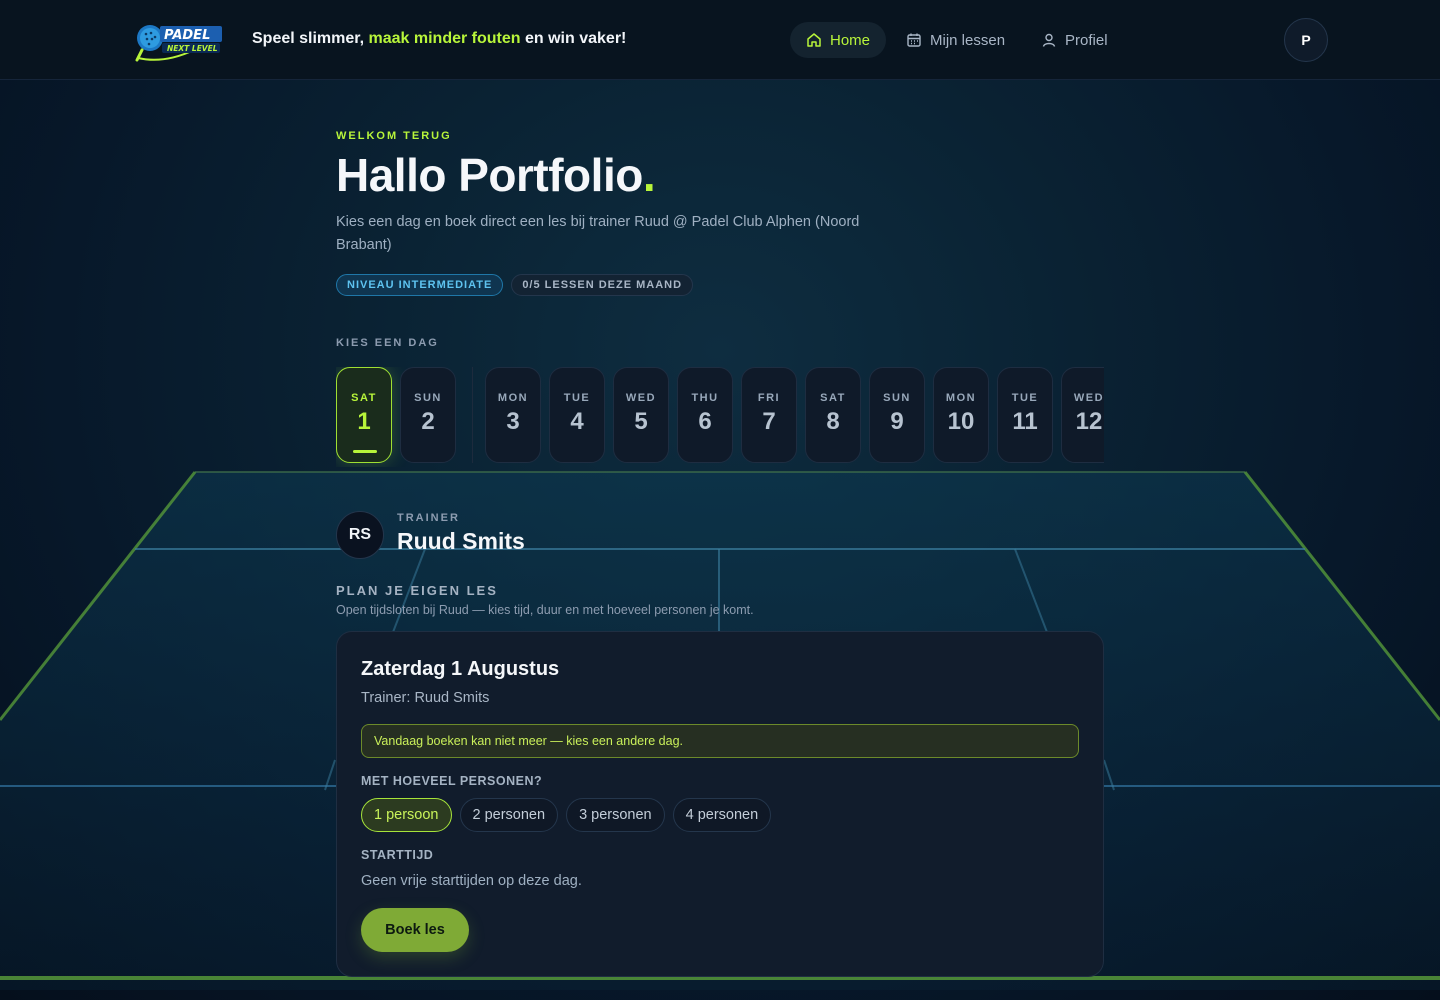  What do you see at coordinates (769, 398) in the screenshot?
I see `day-weekday: FRI` at bounding box center [769, 398].